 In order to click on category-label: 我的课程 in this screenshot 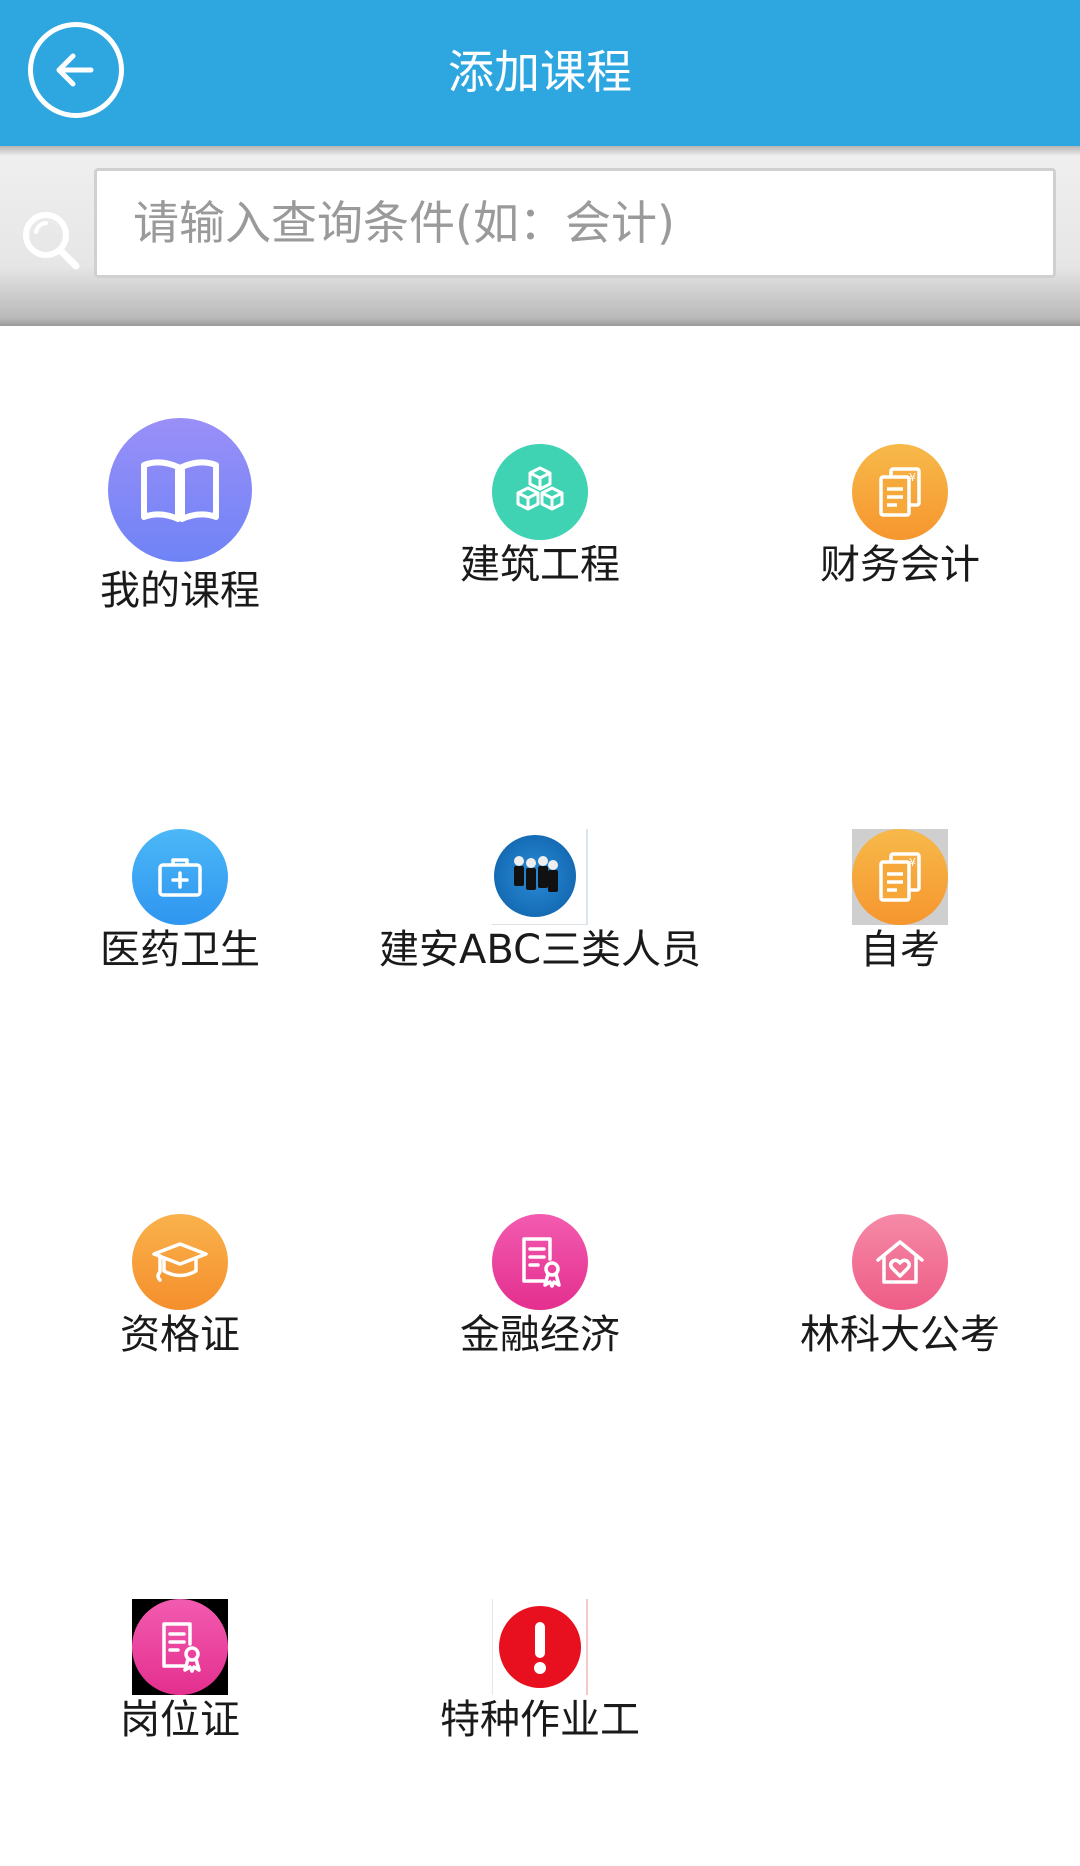, I will do `click(180, 591)`.